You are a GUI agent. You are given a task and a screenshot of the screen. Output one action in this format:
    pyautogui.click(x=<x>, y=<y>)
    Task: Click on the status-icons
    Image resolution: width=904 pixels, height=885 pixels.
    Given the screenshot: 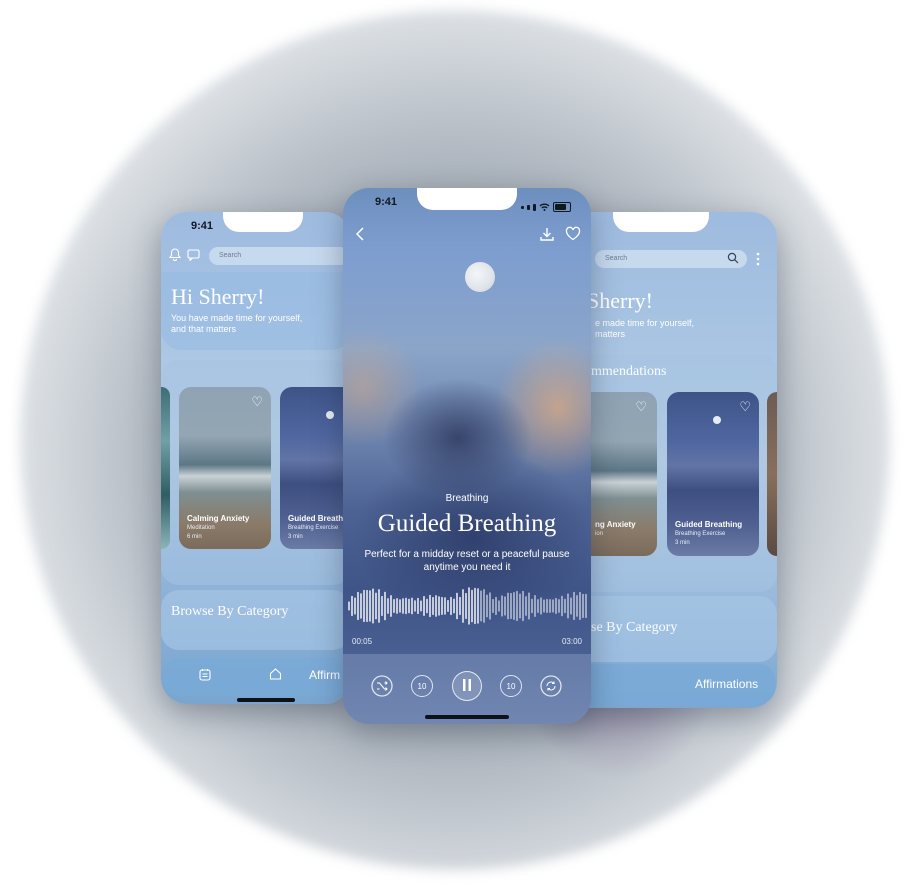 What is the action you would take?
    pyautogui.click(x=546, y=207)
    